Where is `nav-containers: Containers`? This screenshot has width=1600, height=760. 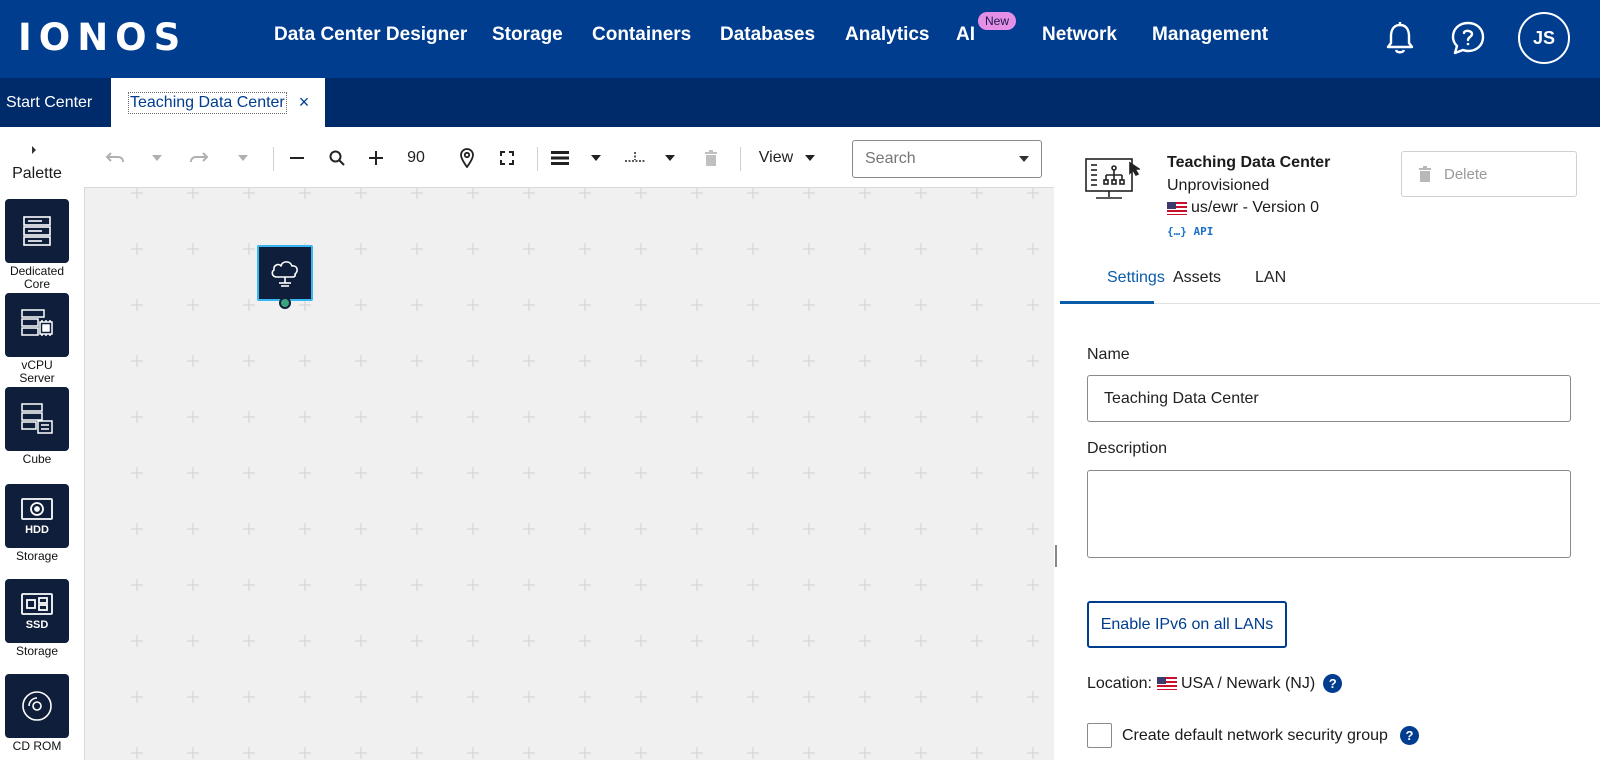
nav-containers: Containers is located at coordinates (641, 35).